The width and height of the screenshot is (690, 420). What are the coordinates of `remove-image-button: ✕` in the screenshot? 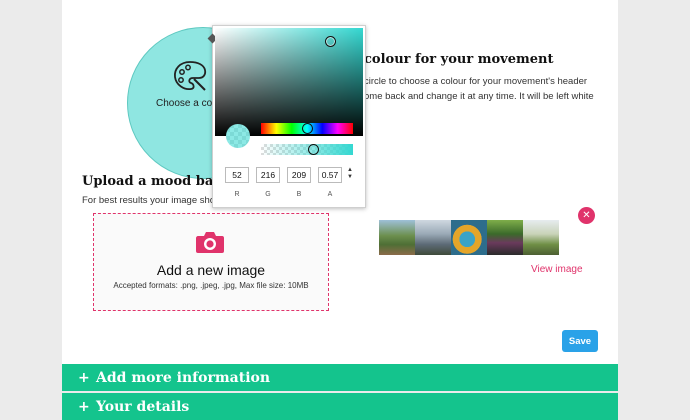 It's located at (586, 215).